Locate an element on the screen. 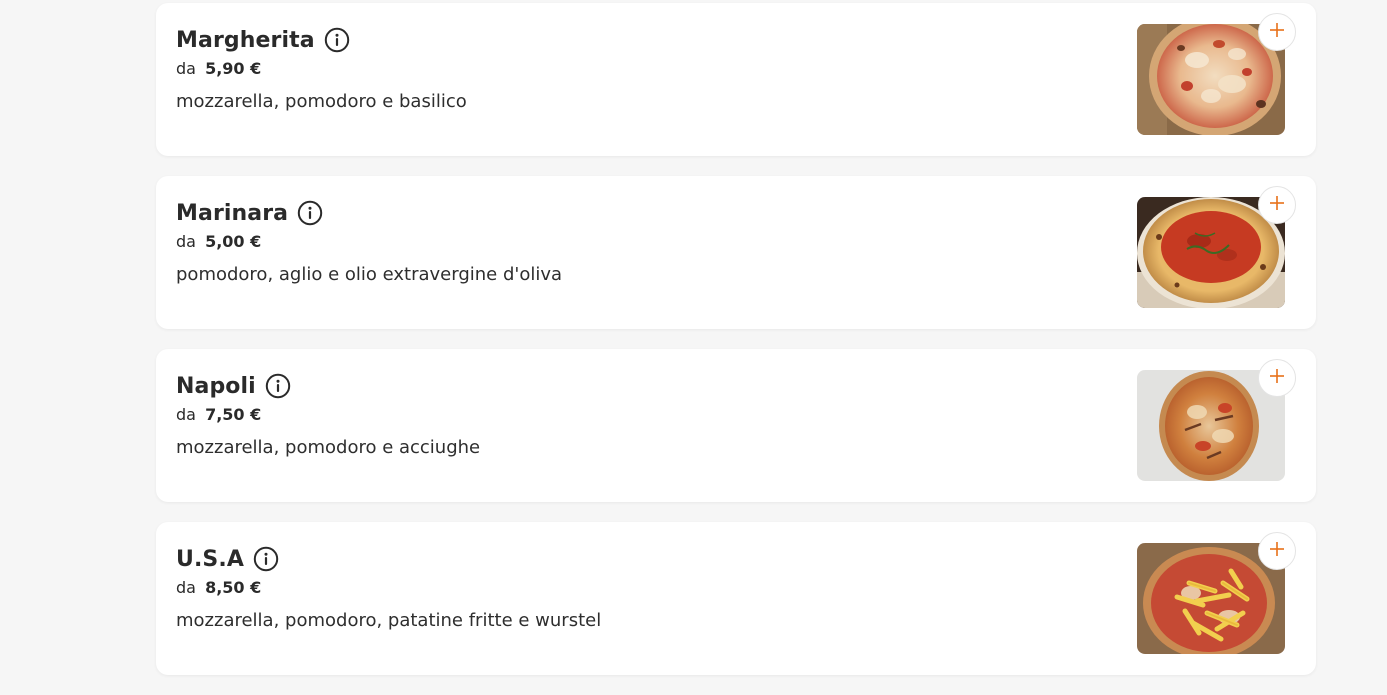 The image size is (1387, 695). item-name: Marinara is located at coordinates (232, 213).